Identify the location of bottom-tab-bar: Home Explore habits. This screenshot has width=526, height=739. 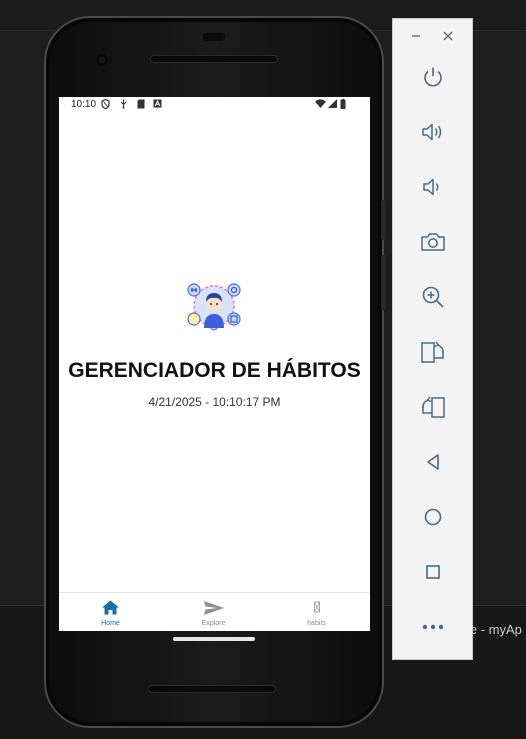
(214, 611).